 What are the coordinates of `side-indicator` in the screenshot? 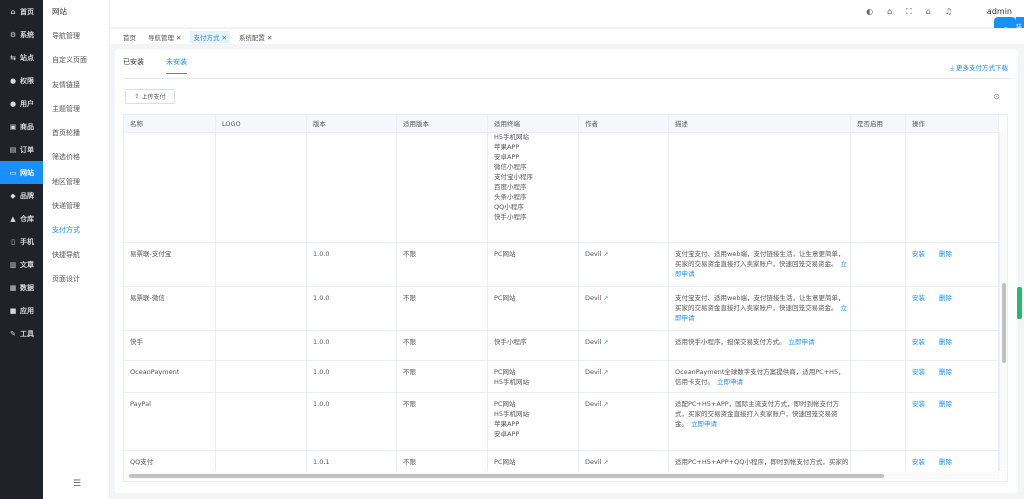 It's located at (1019, 303).